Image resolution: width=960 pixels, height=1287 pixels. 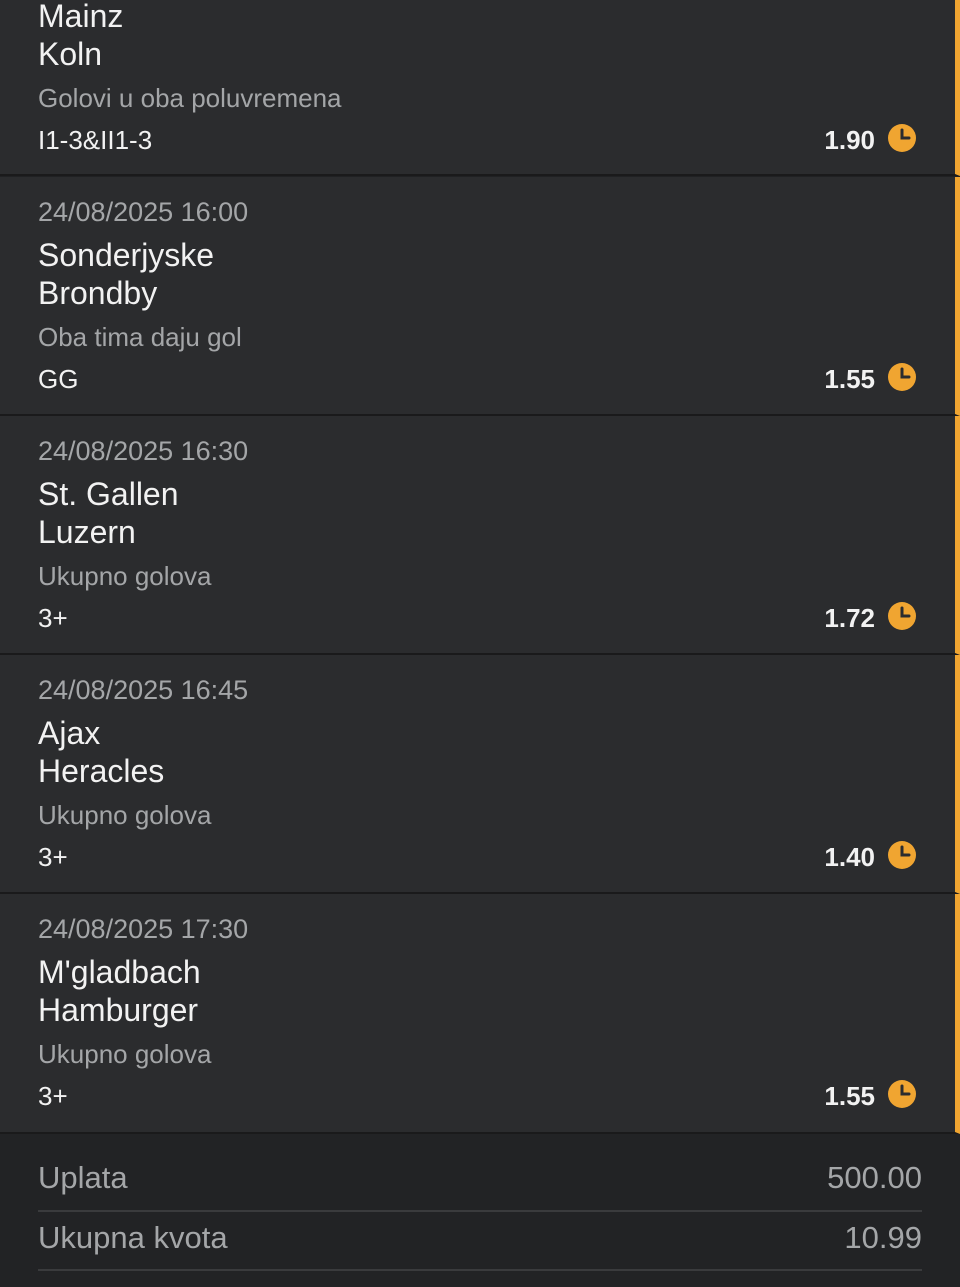 What do you see at coordinates (143, 451) in the screenshot?
I see `match-datetime: 24/08/2025 16:30` at bounding box center [143, 451].